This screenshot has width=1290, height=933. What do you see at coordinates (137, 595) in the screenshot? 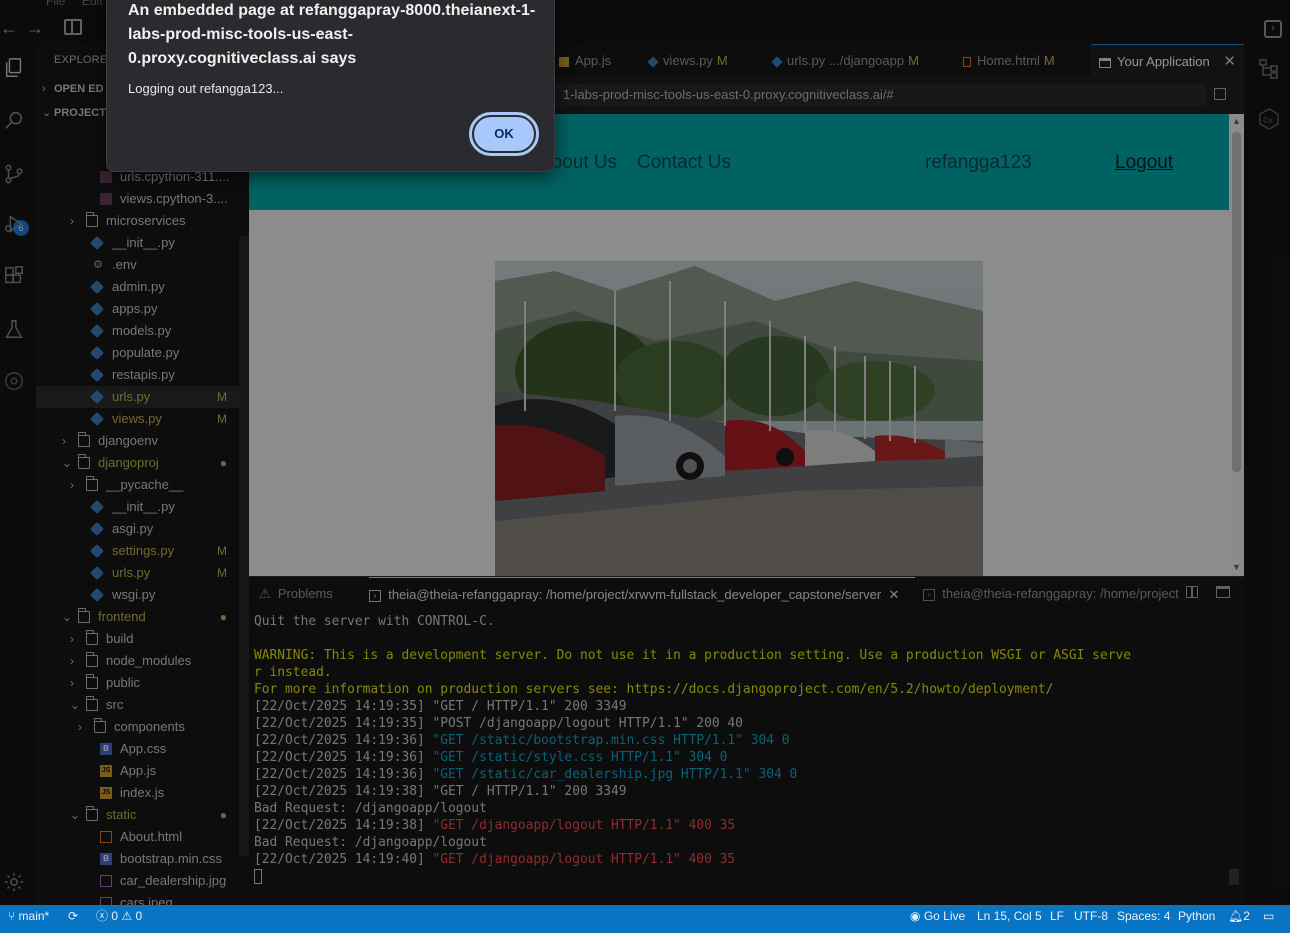
I see `file-item: wsgi.py` at bounding box center [137, 595].